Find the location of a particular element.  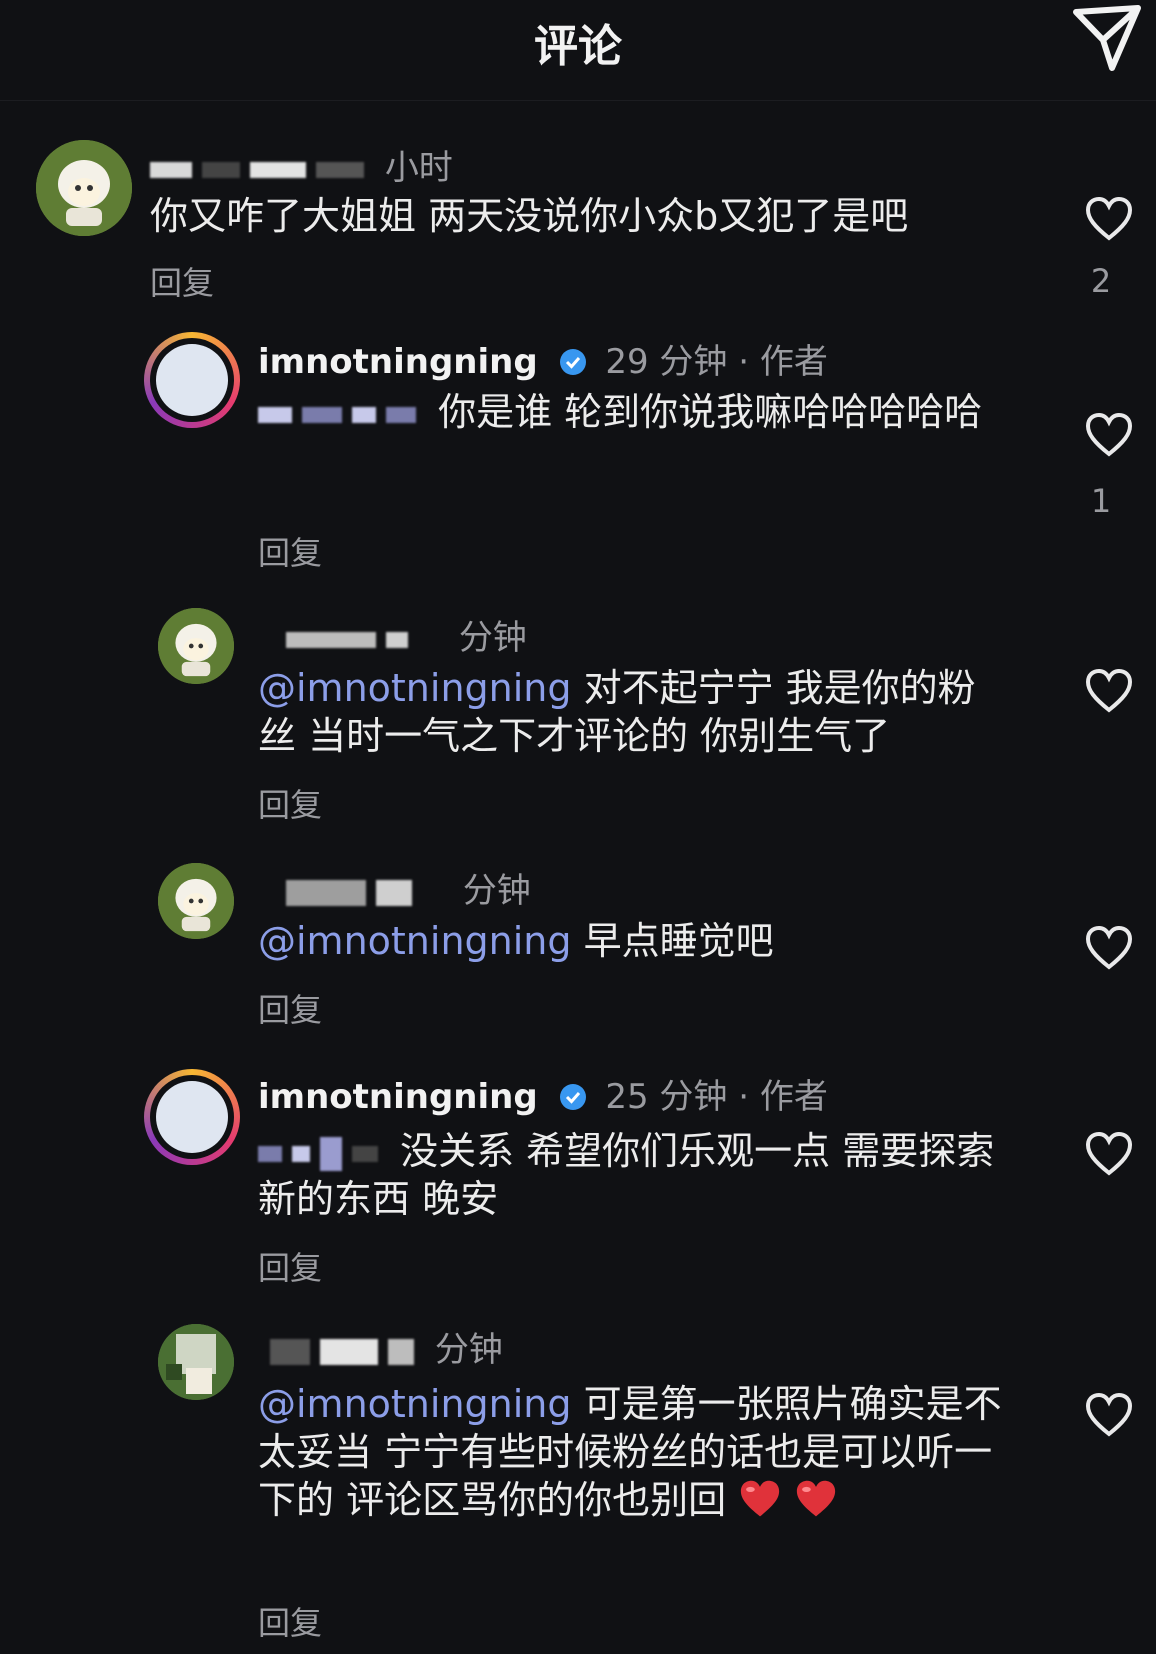

comment-item: 小时 你又咋了大姐姐 两天没说你小众b又犯了是吧 回复 2 is located at coordinates (578, 220).